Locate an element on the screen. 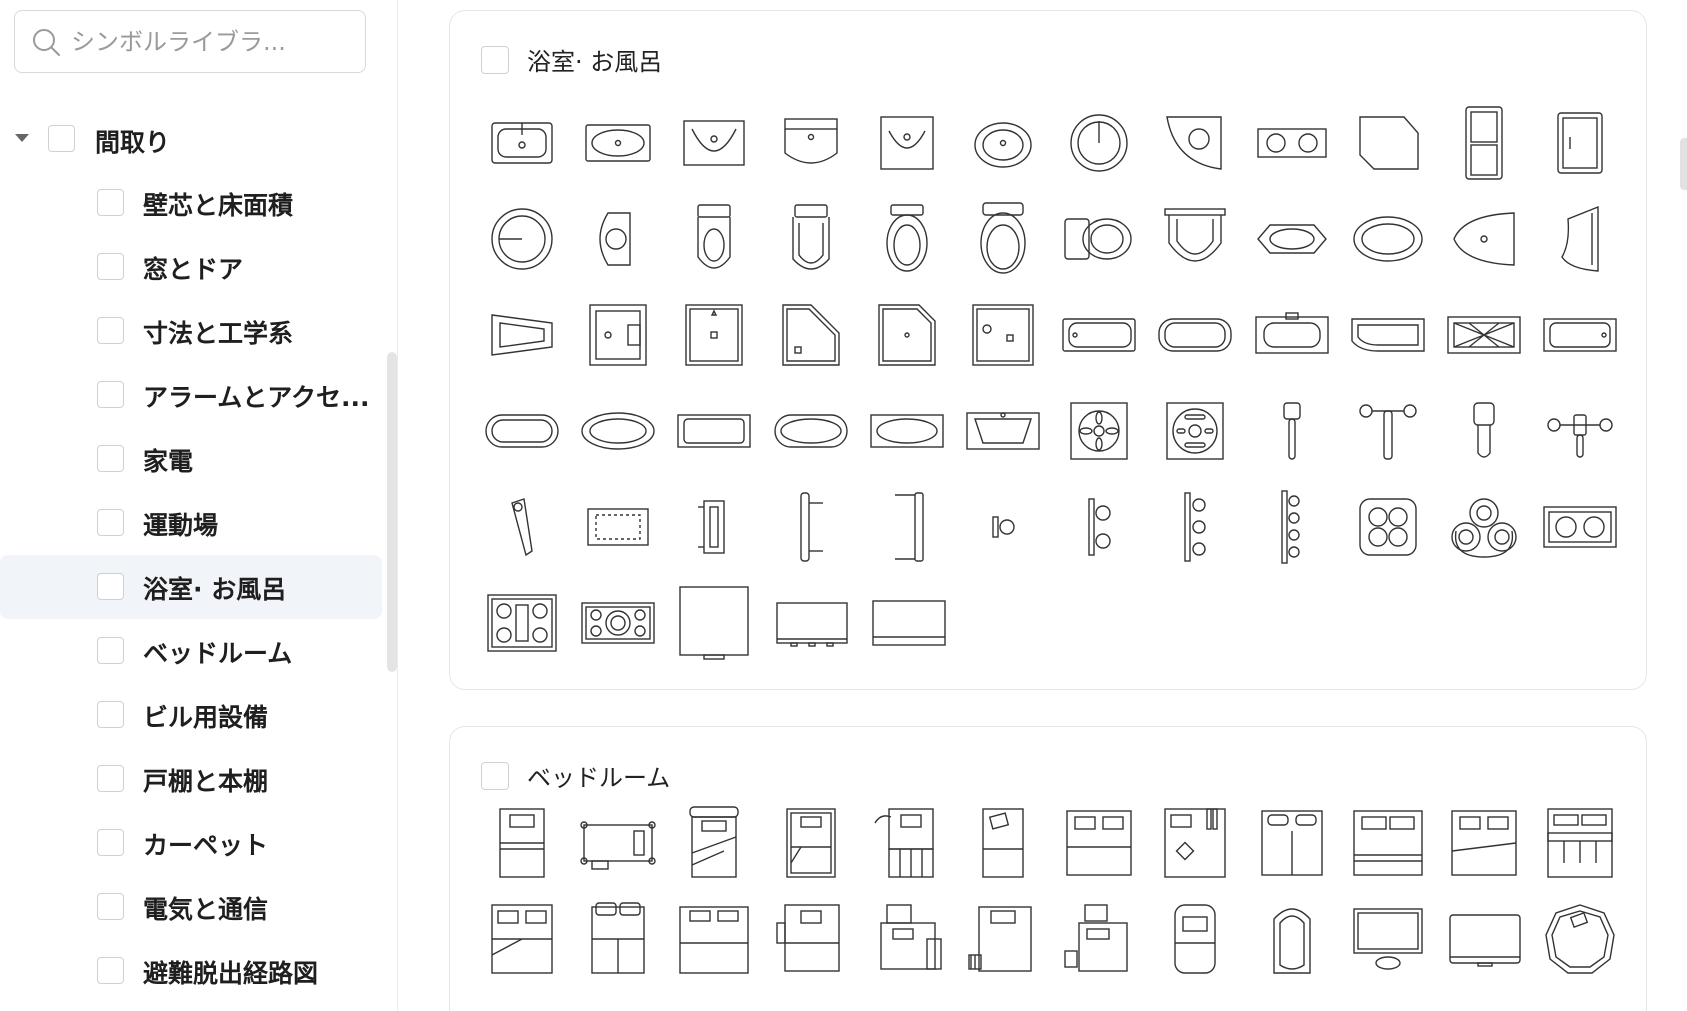  bed-twin-icon is located at coordinates (522, 939).